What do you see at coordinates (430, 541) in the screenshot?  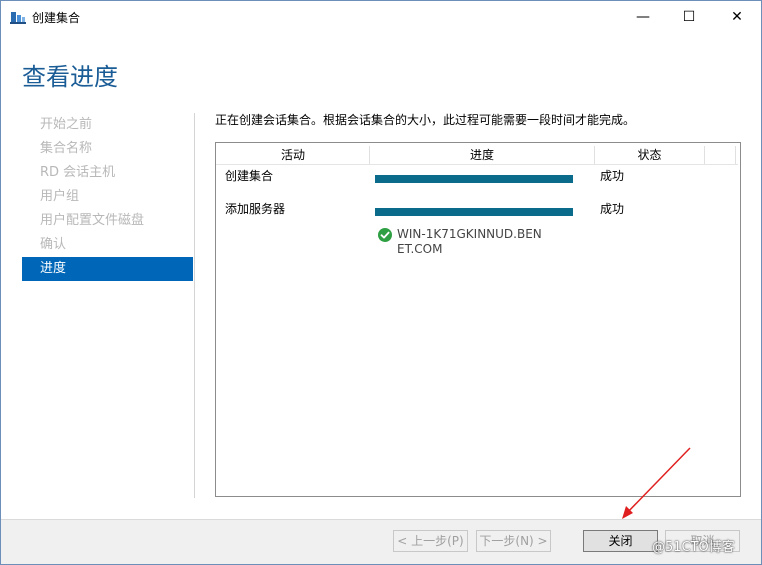 I see `previous-button: < 上一步(P)` at bounding box center [430, 541].